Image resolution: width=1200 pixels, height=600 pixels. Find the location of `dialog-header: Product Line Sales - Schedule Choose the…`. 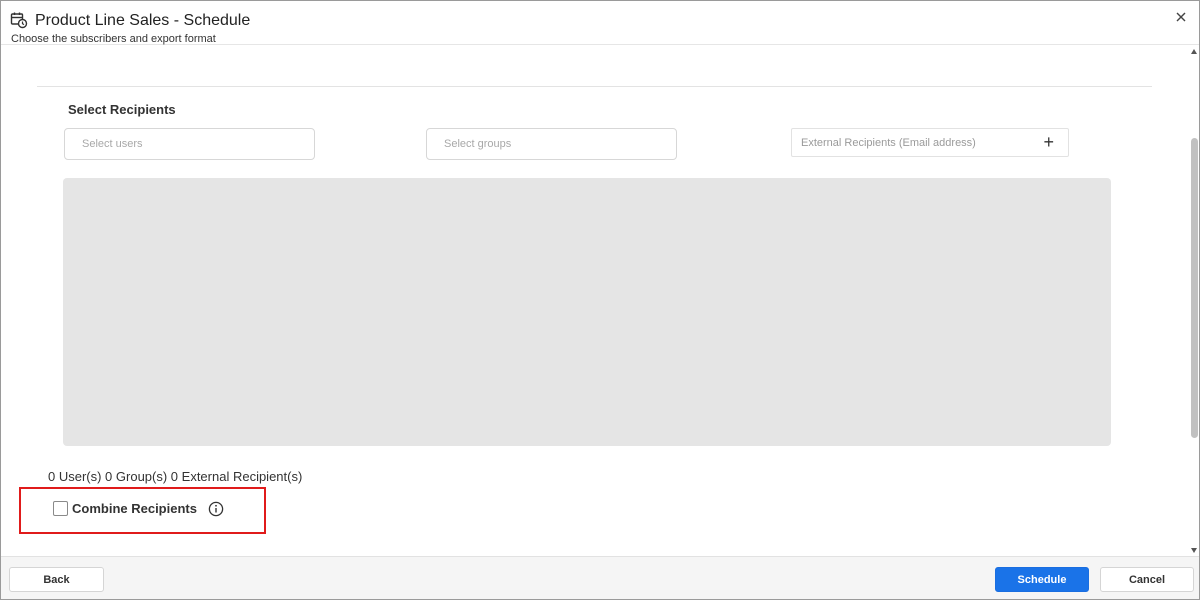

dialog-header: Product Line Sales - Schedule Choose the… is located at coordinates (600, 23).